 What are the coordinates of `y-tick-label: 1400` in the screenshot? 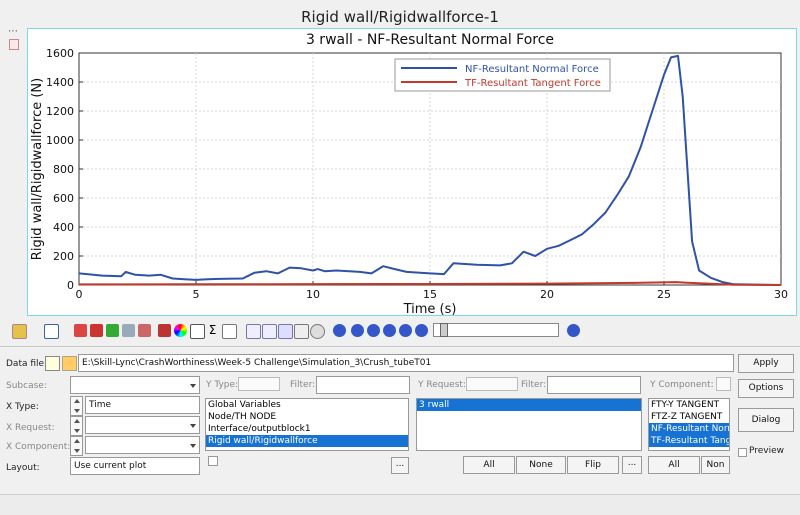 It's located at (60, 82).